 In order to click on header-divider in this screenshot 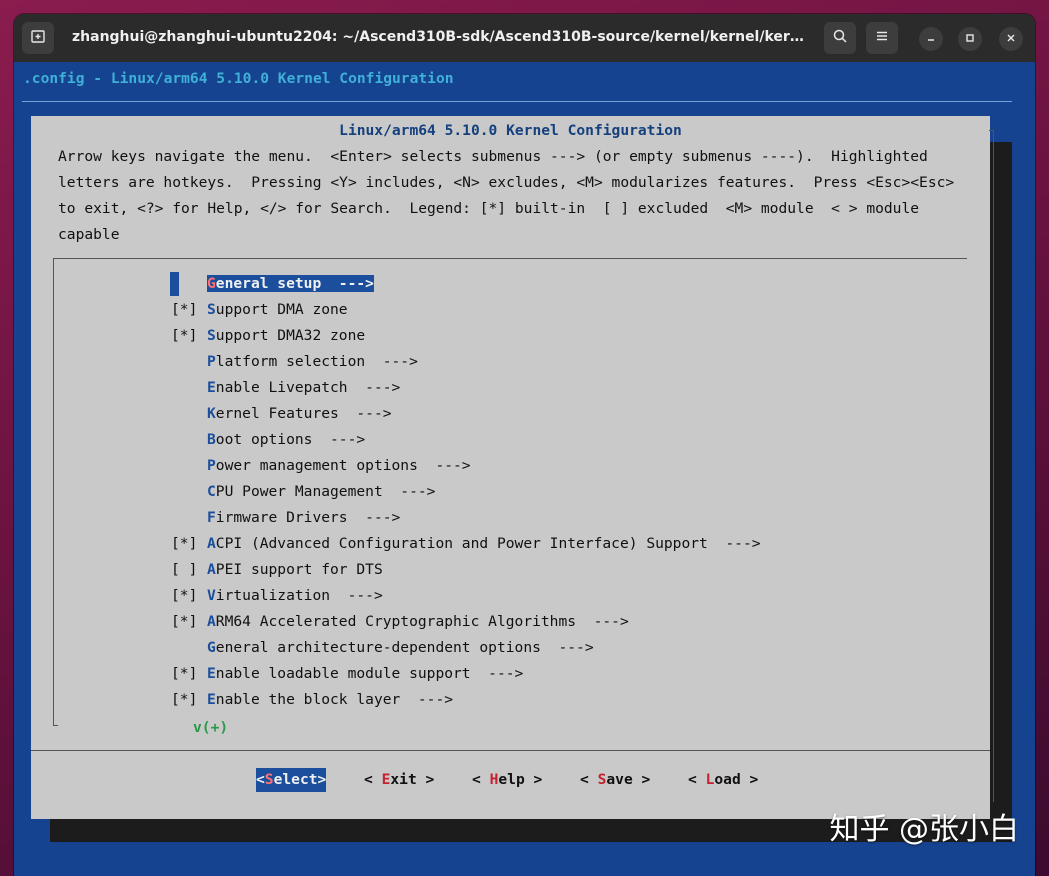, I will do `click(517, 101)`.